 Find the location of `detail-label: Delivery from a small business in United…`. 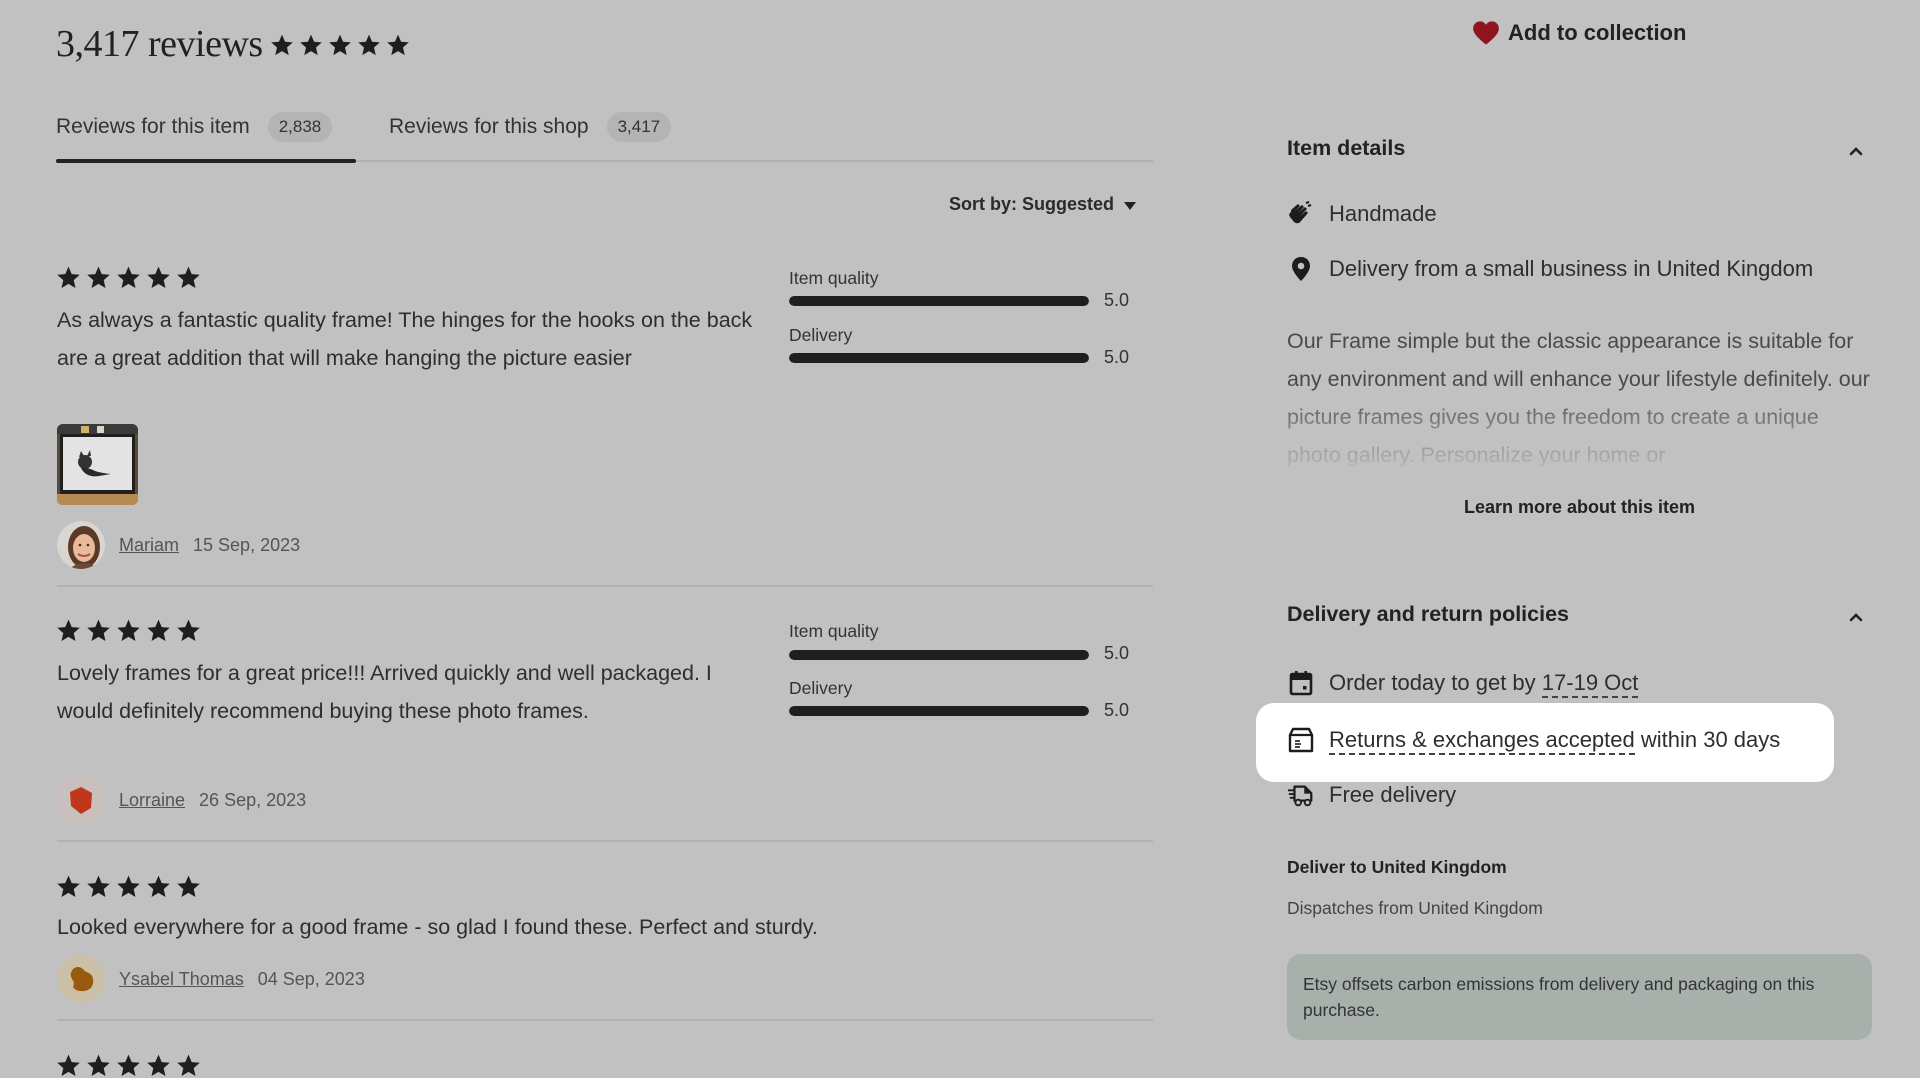

detail-label: Delivery from a small business in United… is located at coordinates (1571, 268).